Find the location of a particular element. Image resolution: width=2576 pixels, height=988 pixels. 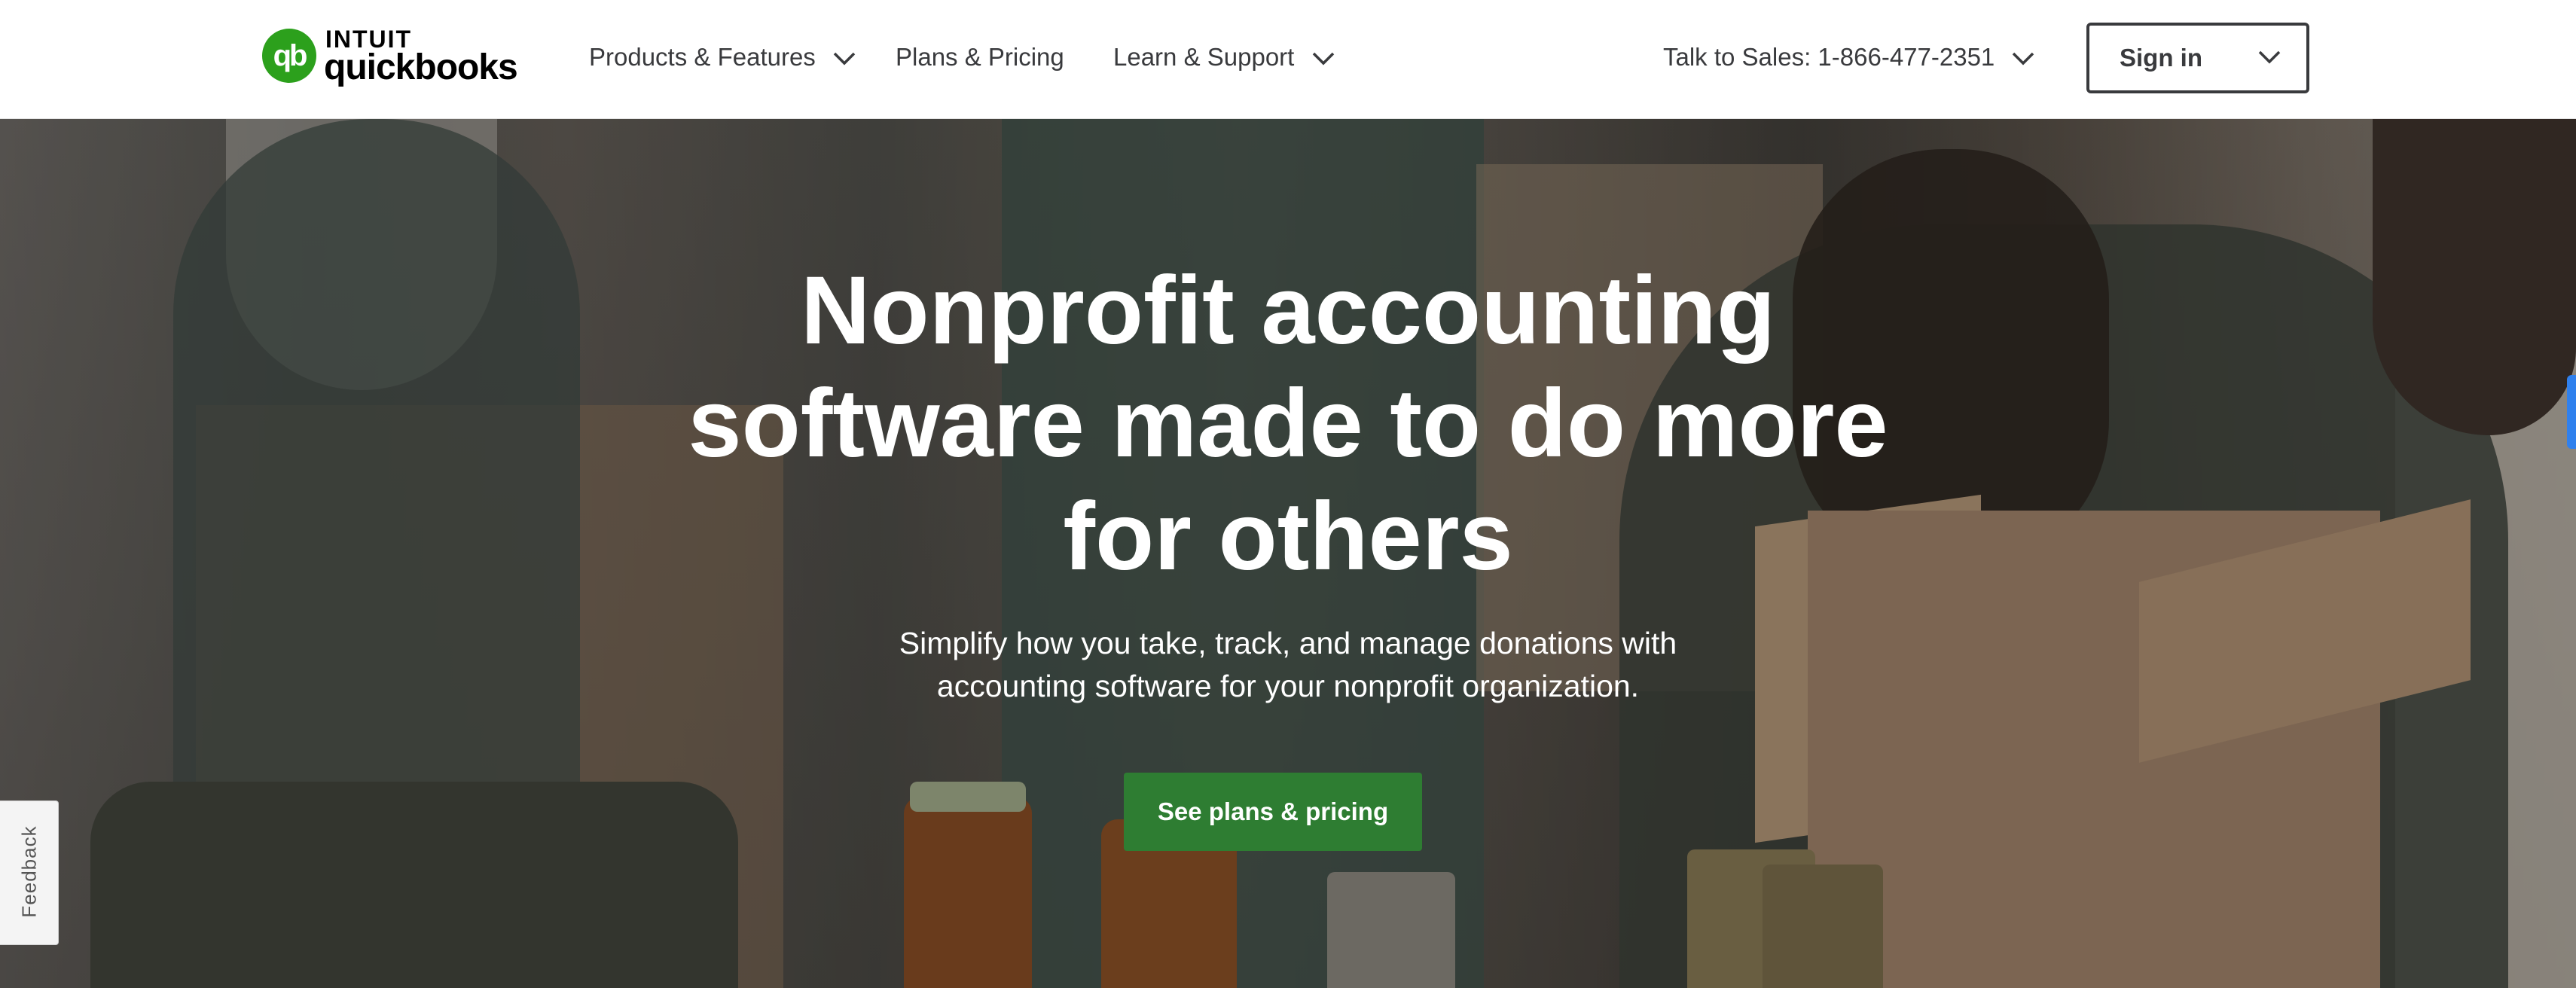

nav-learn-support: Learn & Support is located at coordinates (1225, 57).